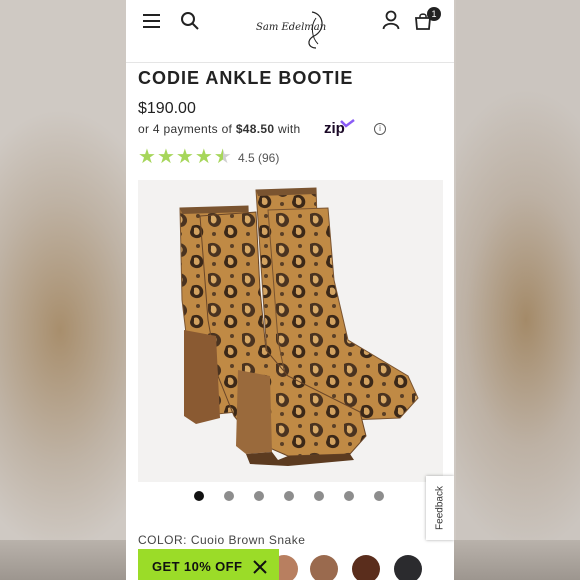  I want to click on feedback-label: Feedback, so click(440, 508).